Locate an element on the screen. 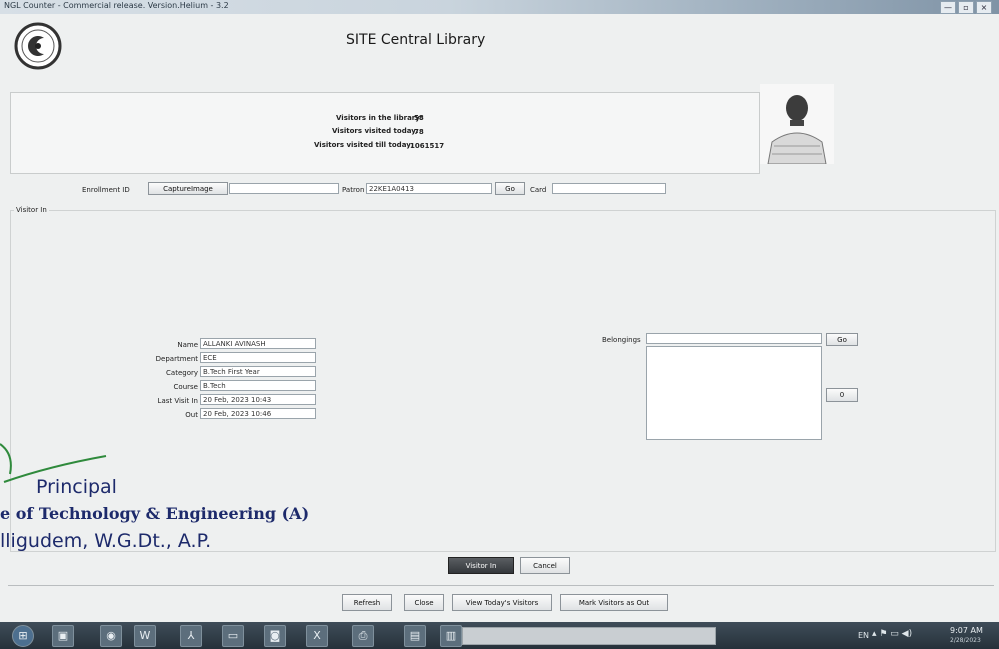 Image resolution: width=999 pixels, height=649 pixels. visited-today-value: 78 is located at coordinates (419, 132).